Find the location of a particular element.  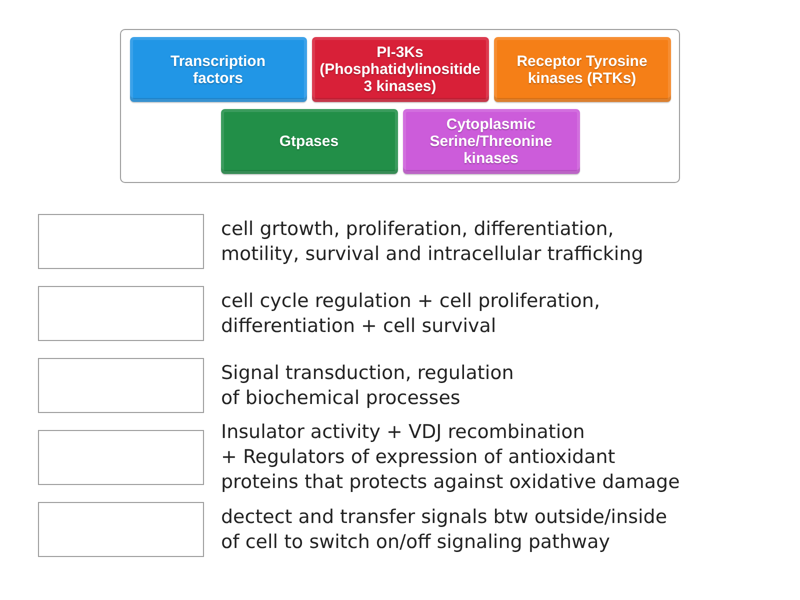

answer-tile: Transcription factors is located at coordinates (218, 69).